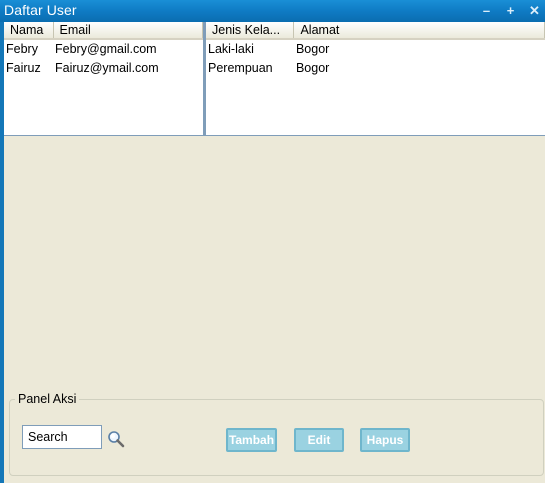 Image resolution: width=545 pixels, height=483 pixels. I want to click on column-header-email: Email, so click(128, 31).